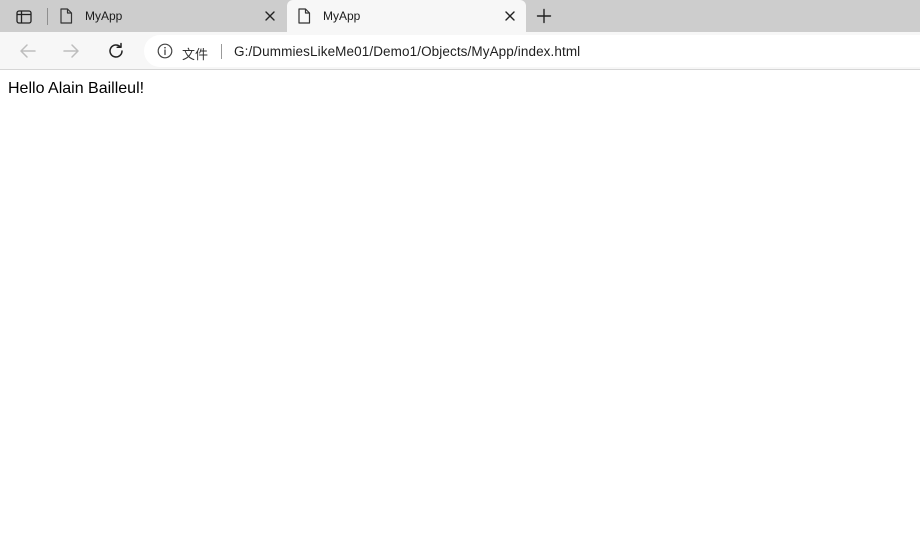 The image size is (920, 559). I want to click on back-arrow-icon, so click(28, 51).